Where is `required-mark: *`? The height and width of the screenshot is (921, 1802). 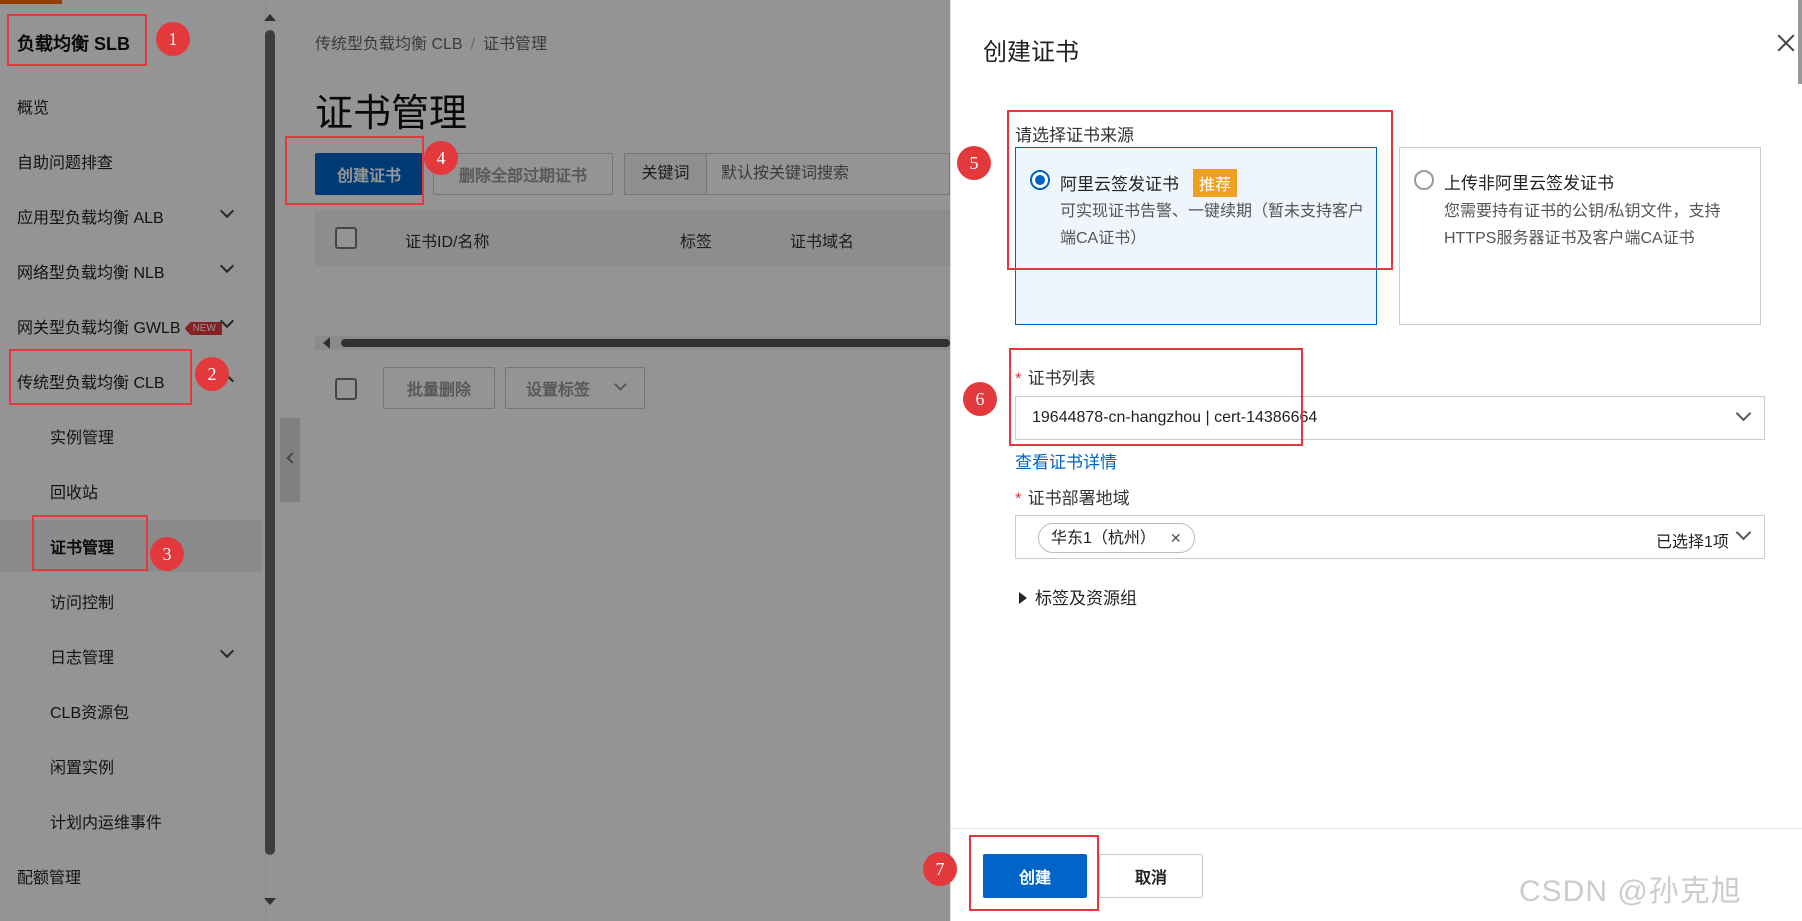
required-mark: * is located at coordinates (1018, 498).